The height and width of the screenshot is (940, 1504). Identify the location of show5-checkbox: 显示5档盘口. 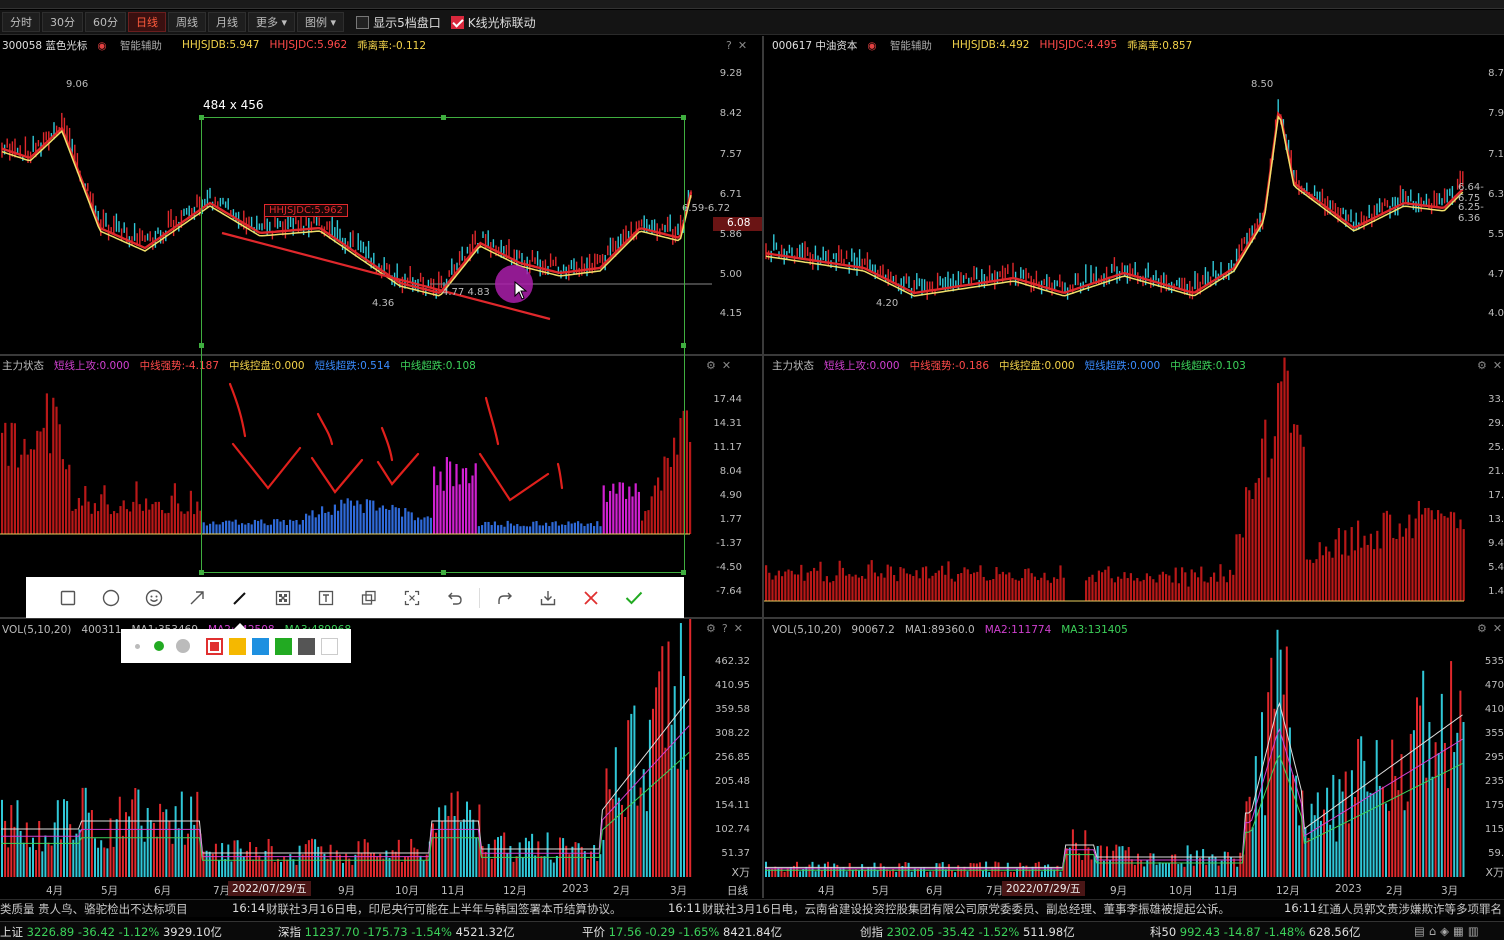
(398, 22).